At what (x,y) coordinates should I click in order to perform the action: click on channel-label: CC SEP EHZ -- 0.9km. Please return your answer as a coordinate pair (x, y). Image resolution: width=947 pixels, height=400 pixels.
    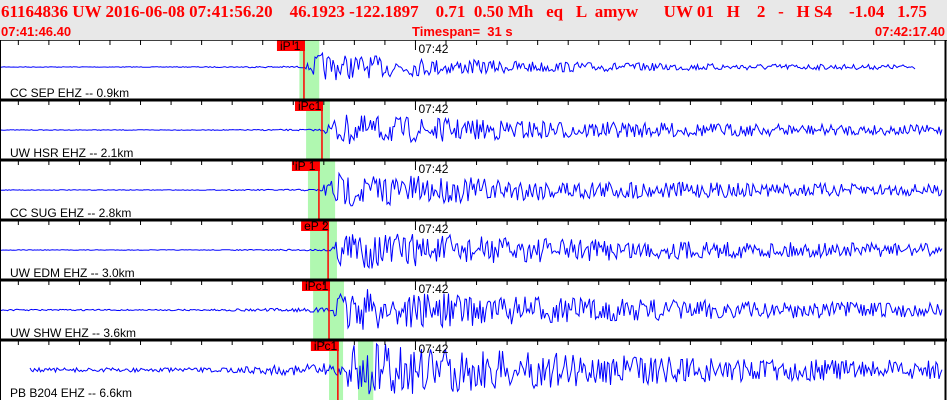
    Looking at the image, I should click on (69, 93).